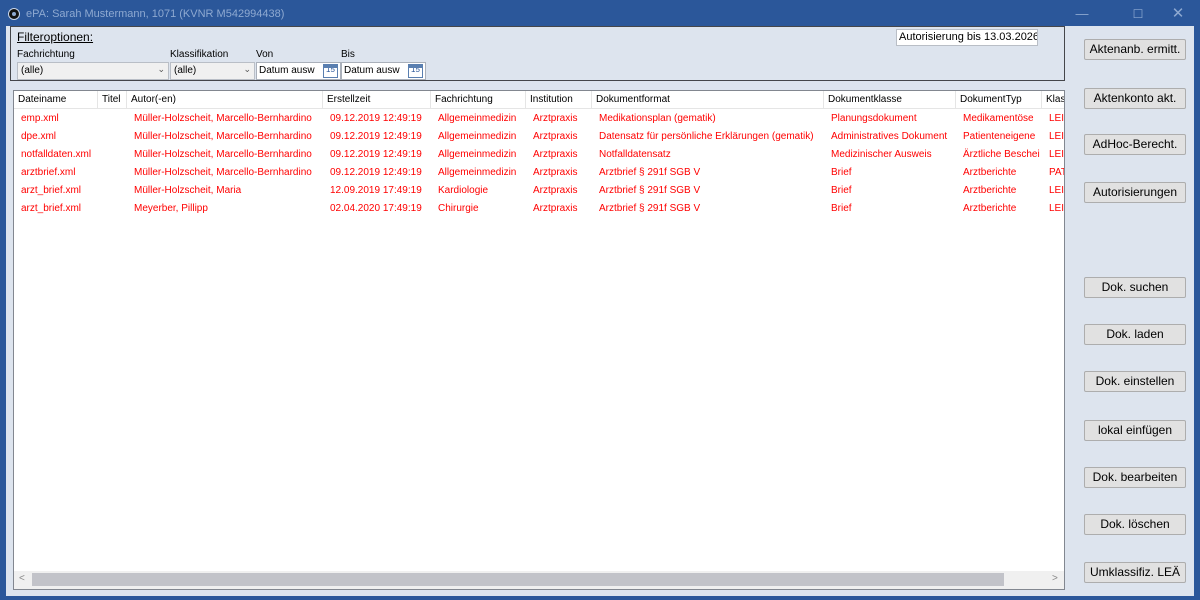  What do you see at coordinates (874, 118) in the screenshot?
I see `cell-dokumentklasse: Planungsdokument` at bounding box center [874, 118].